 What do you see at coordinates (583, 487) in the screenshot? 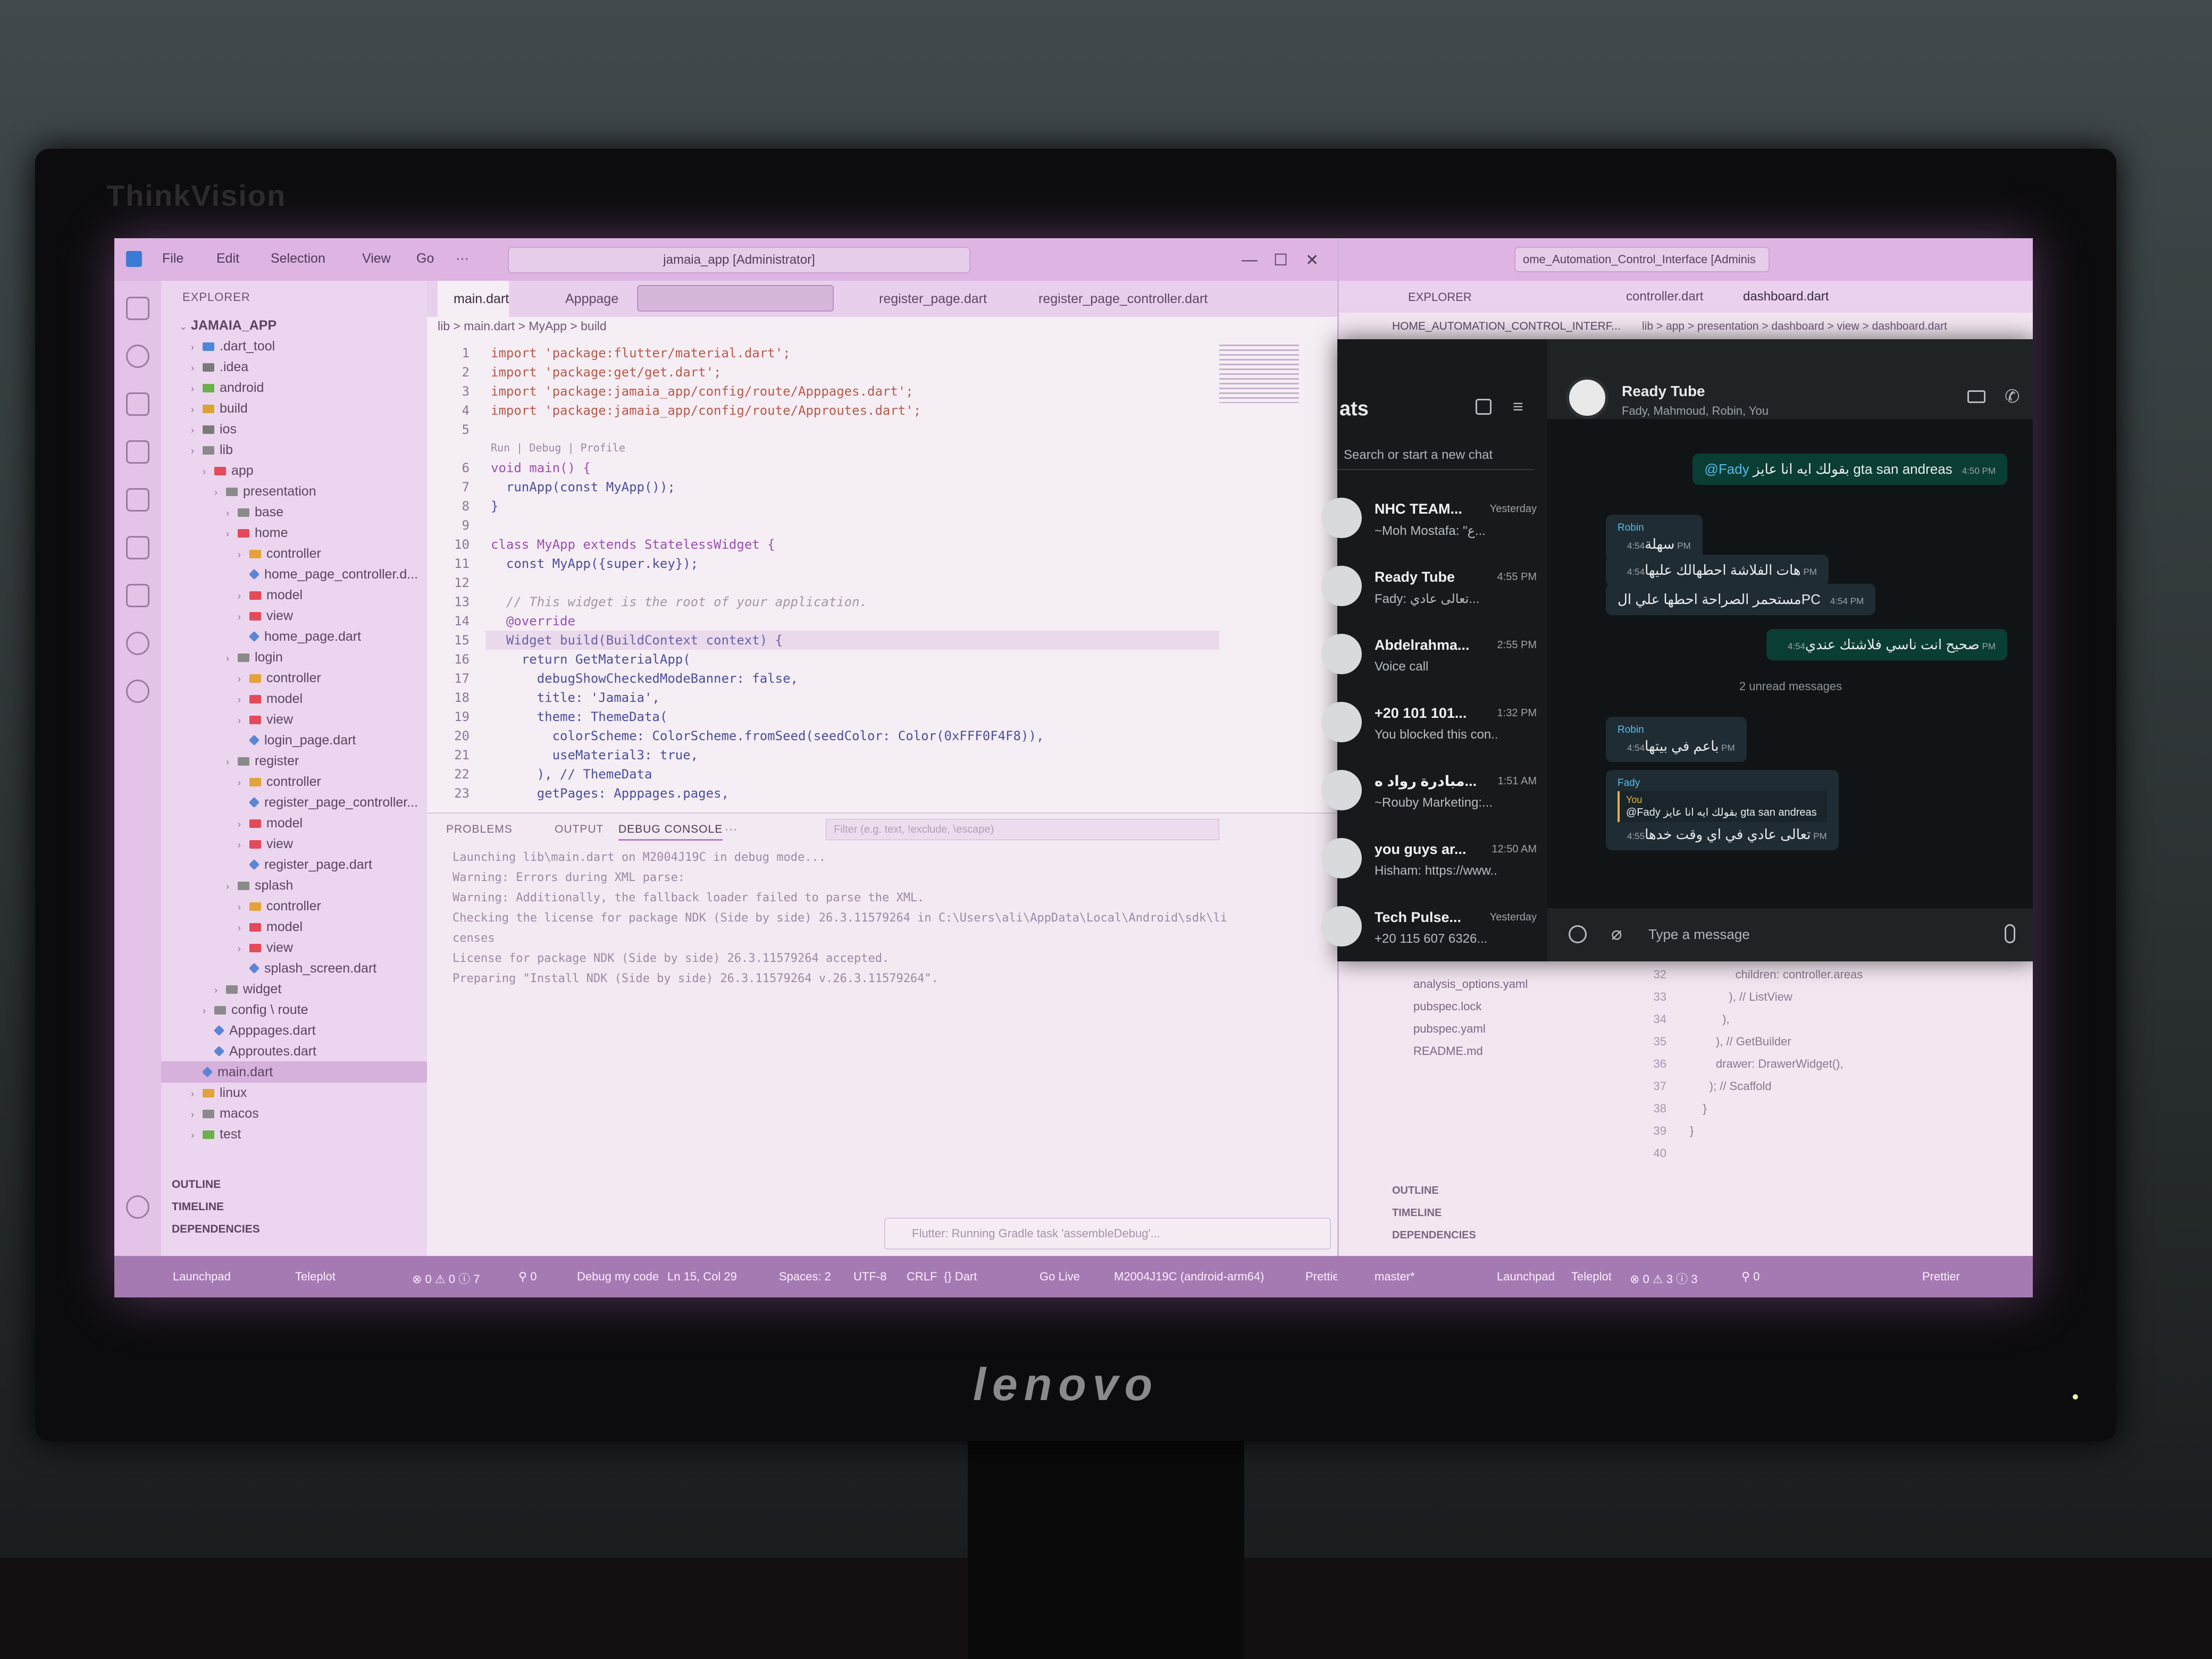
I see `code-line: runApp(const MyApp());` at bounding box center [583, 487].